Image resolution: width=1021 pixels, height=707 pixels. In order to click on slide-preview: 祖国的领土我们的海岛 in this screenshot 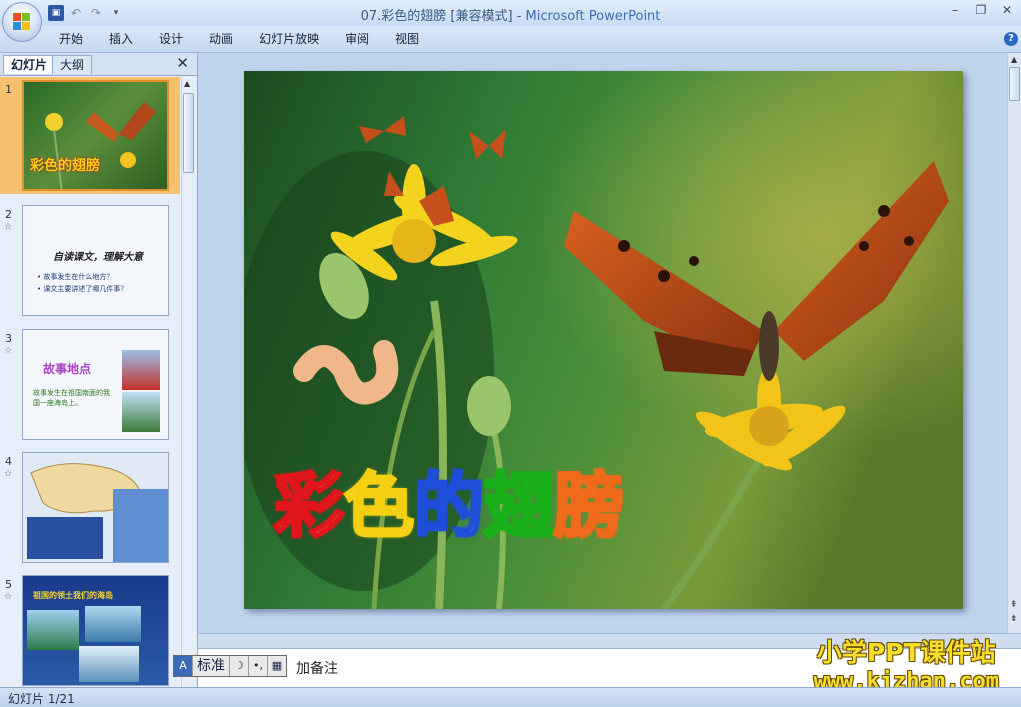, I will do `click(95, 630)`.